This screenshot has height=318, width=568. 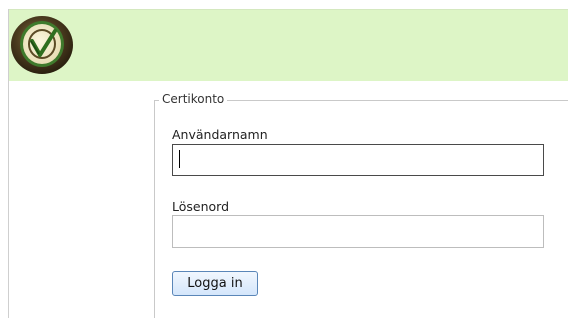 I want to click on username-label: Användarnamn, so click(x=220, y=134).